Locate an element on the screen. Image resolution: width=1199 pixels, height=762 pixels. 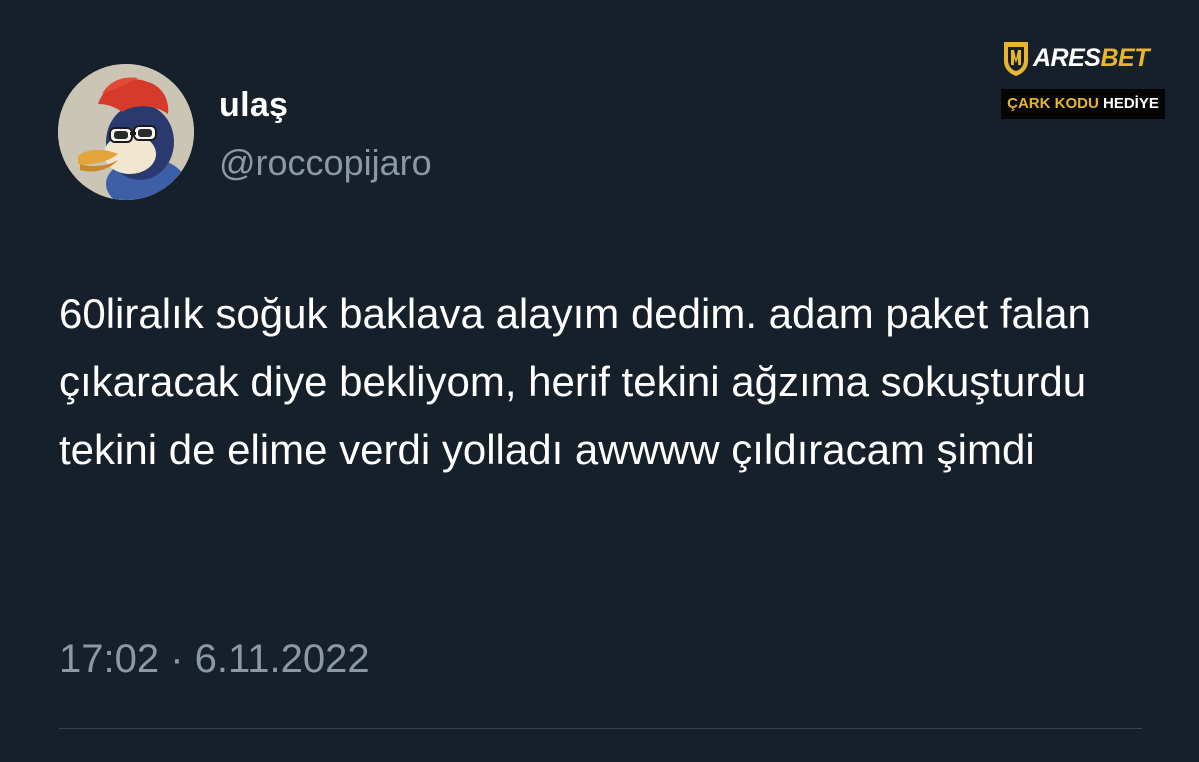
watermark-brand-bet: BET is located at coordinates (1124, 58).